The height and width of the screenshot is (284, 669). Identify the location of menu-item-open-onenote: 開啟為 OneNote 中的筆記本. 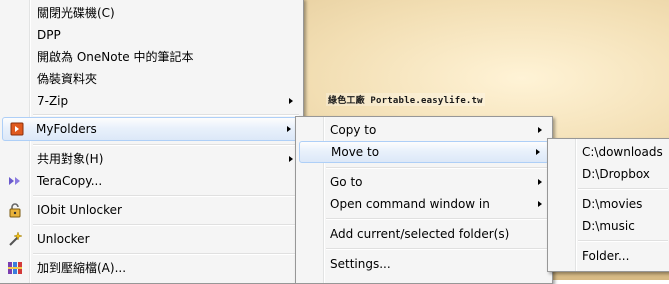
(151, 57).